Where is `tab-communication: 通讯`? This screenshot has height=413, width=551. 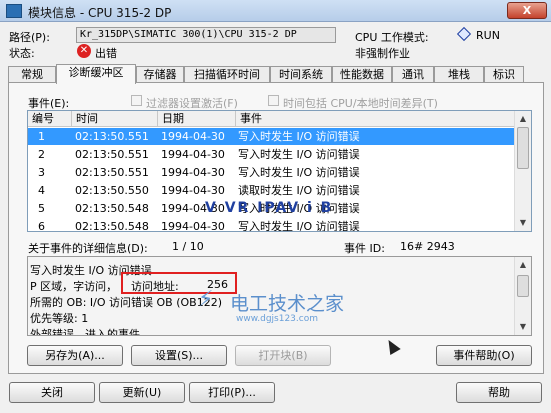
tab-communication: 通讯 is located at coordinates (413, 74).